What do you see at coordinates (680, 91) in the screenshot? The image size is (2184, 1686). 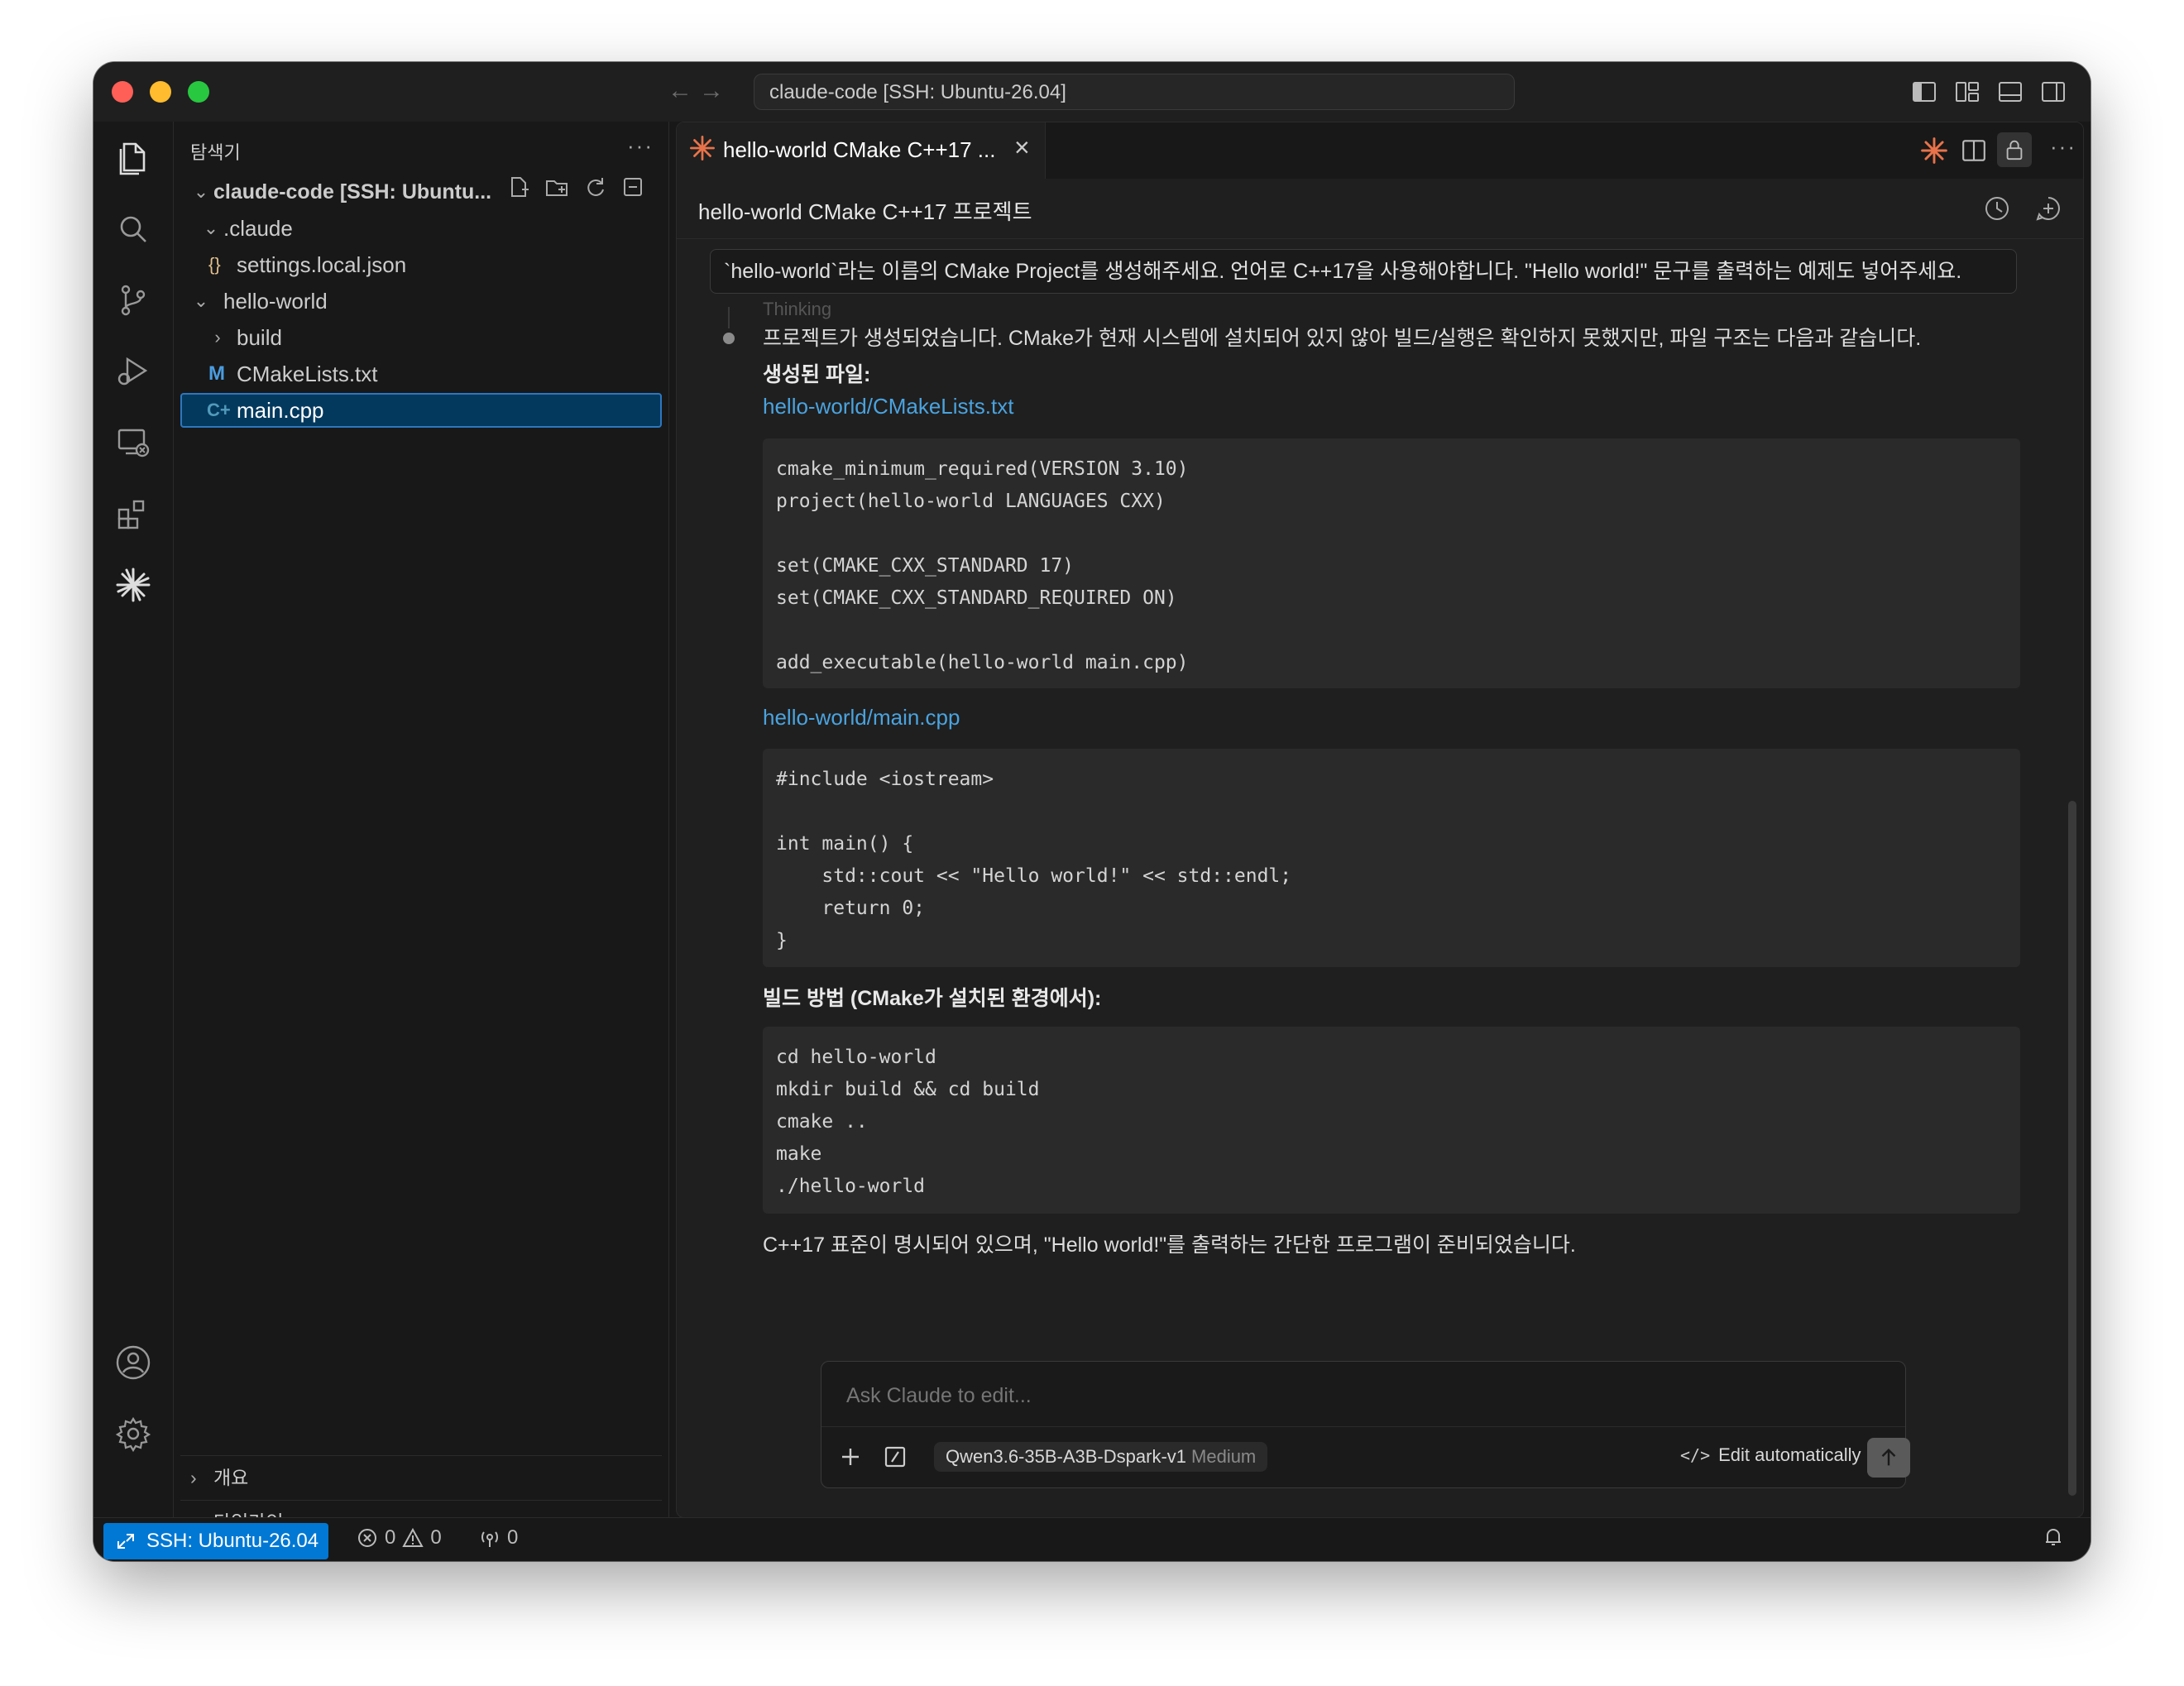 I see `back-arrow-icon: ←` at bounding box center [680, 91].